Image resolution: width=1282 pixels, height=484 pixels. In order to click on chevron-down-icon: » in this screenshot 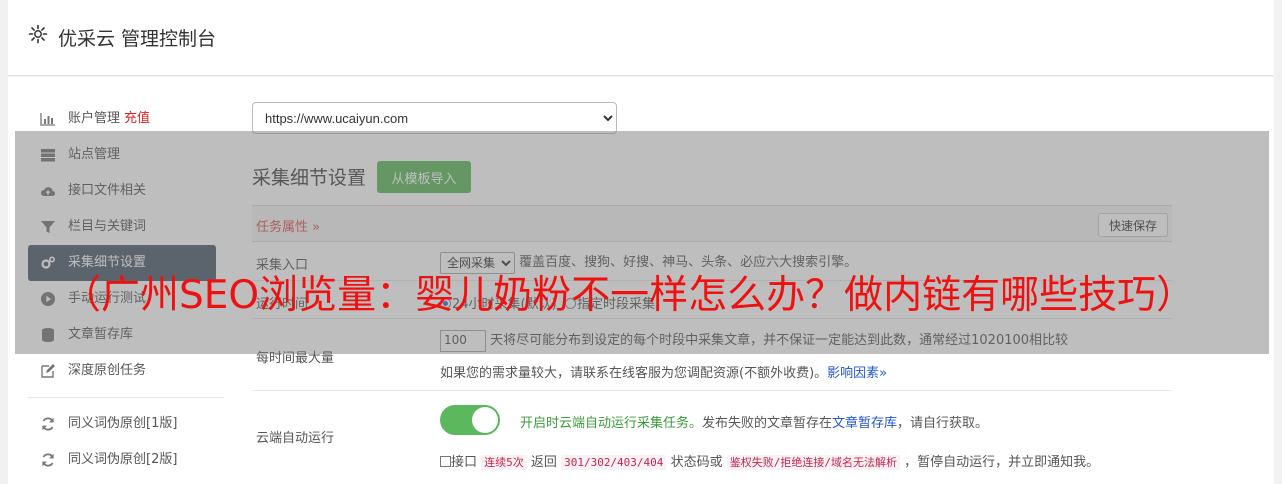, I will do `click(883, 373)`.